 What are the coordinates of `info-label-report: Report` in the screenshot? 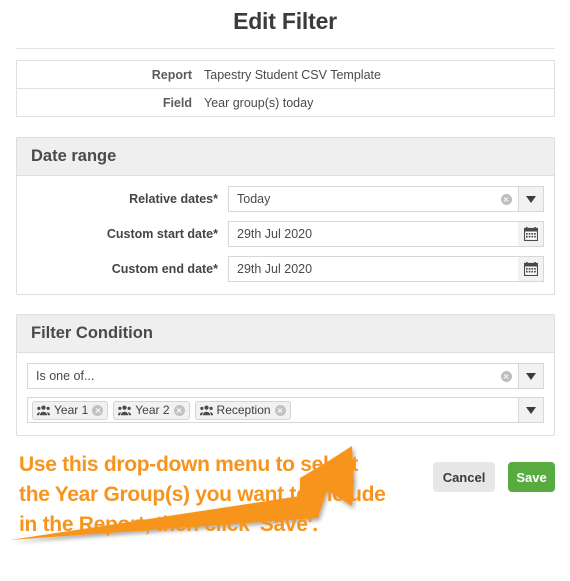 It's located at (171, 74).